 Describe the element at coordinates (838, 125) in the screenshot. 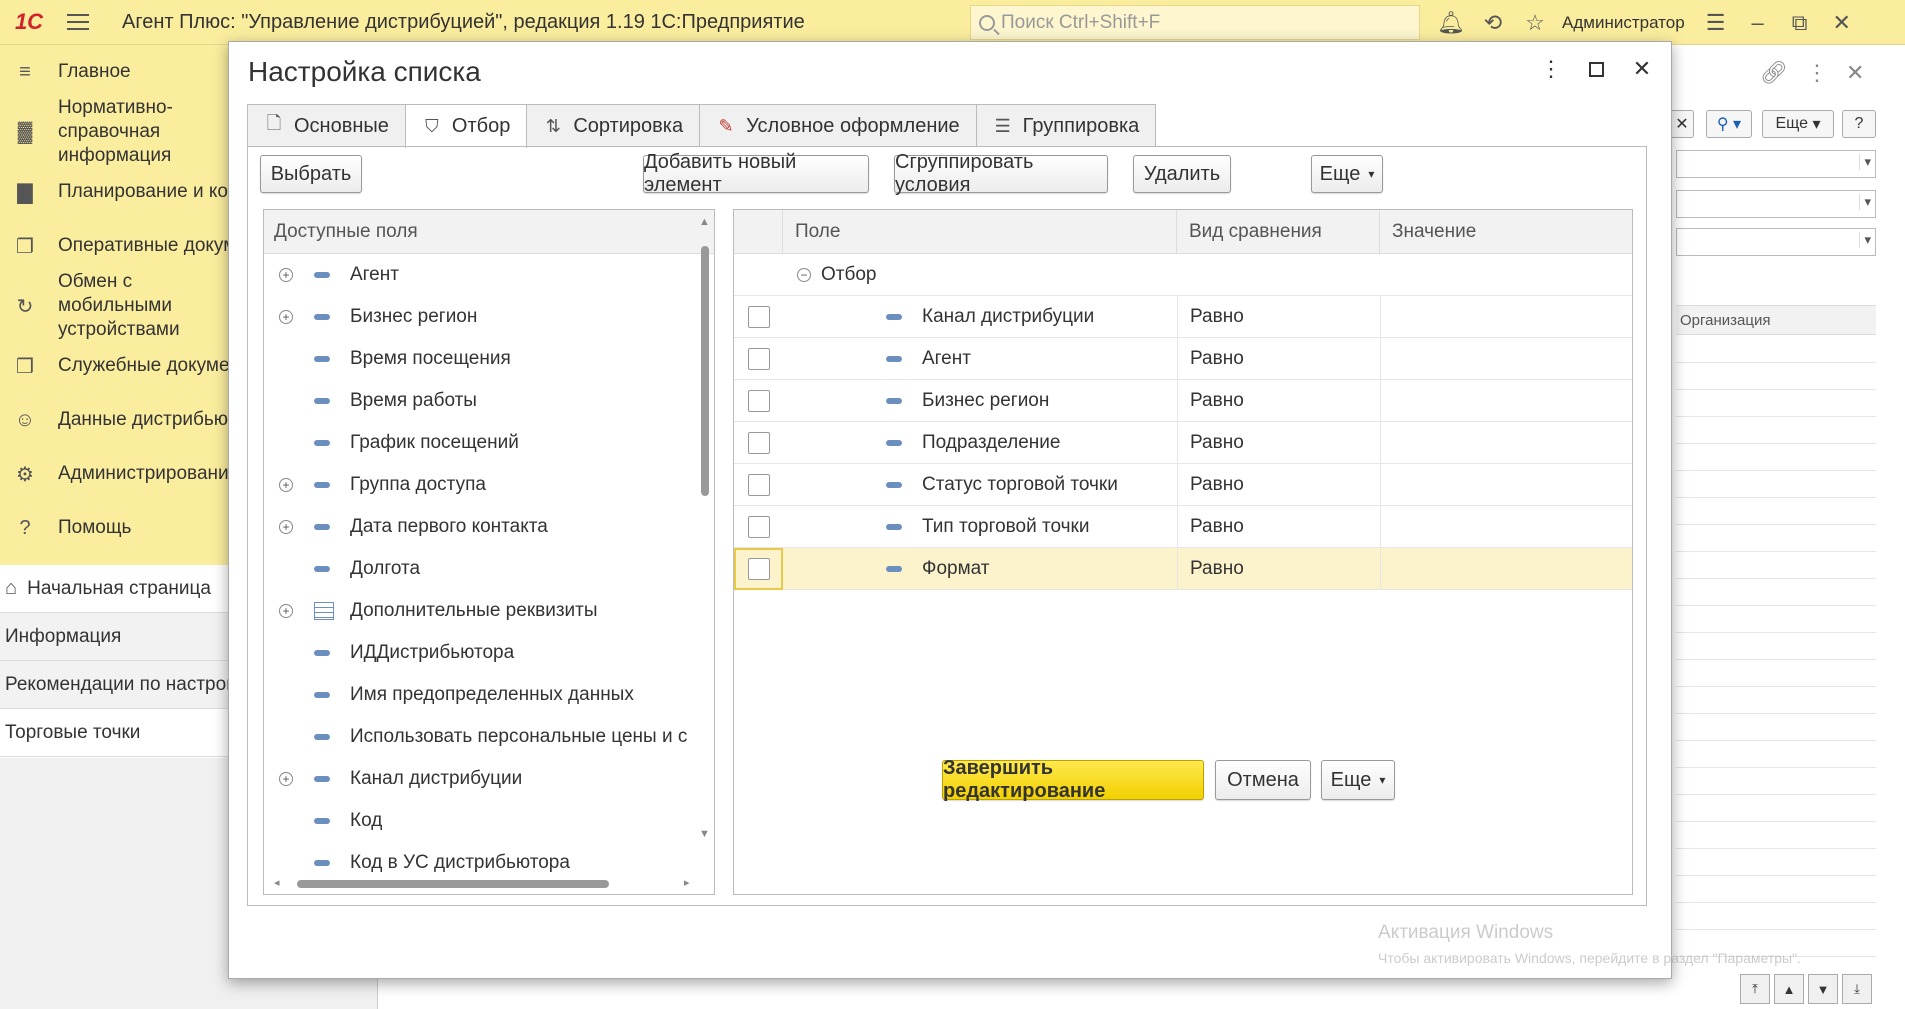

I see `tab-conditional-format: ✎ Условное оформление` at that location.